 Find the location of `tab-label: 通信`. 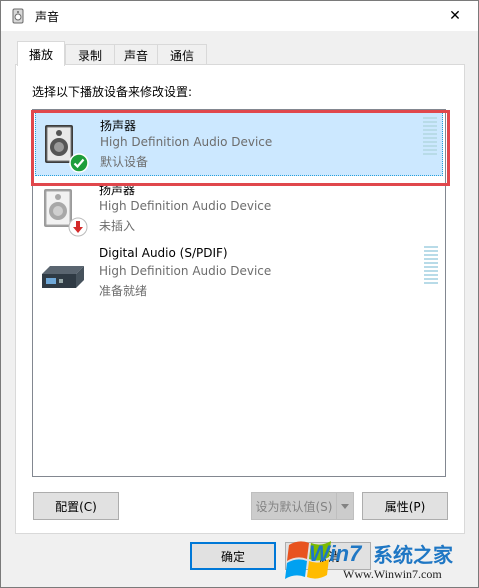

tab-label: 通信 is located at coordinates (181, 55).